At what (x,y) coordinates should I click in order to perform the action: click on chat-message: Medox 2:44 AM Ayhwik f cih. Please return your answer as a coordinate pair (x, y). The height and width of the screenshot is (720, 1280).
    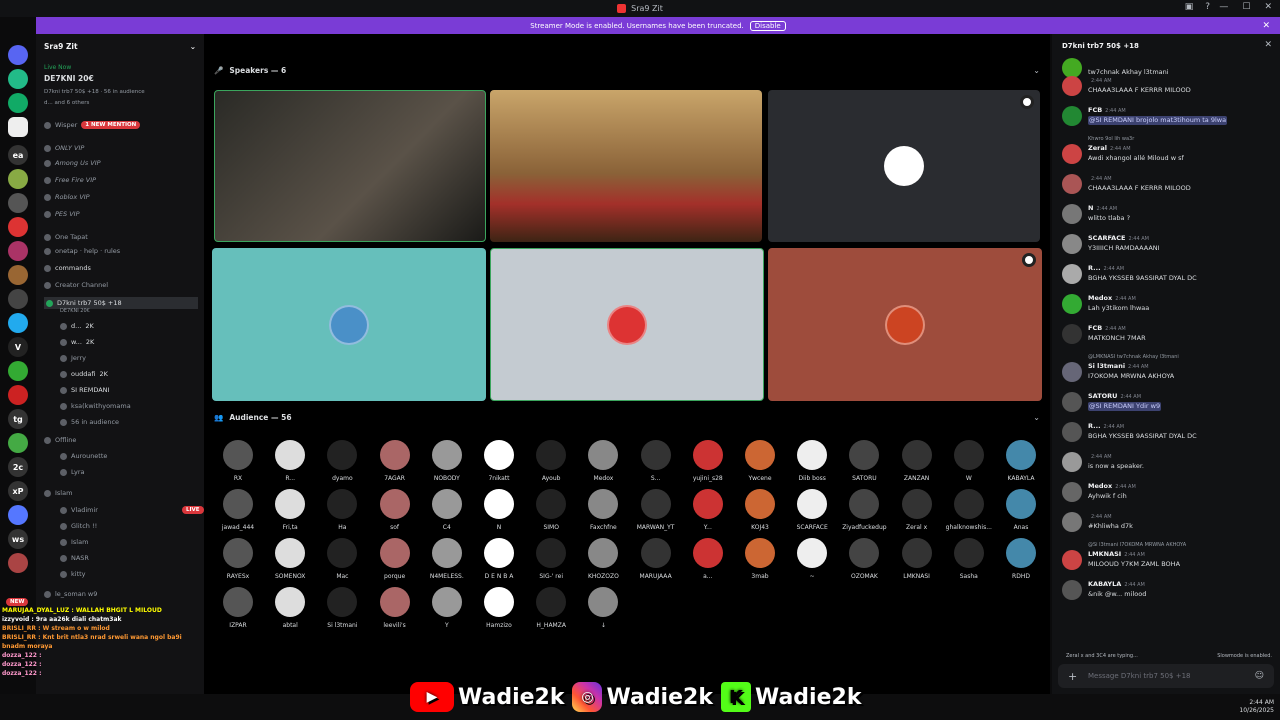
    Looking at the image, I should click on (1167, 492).